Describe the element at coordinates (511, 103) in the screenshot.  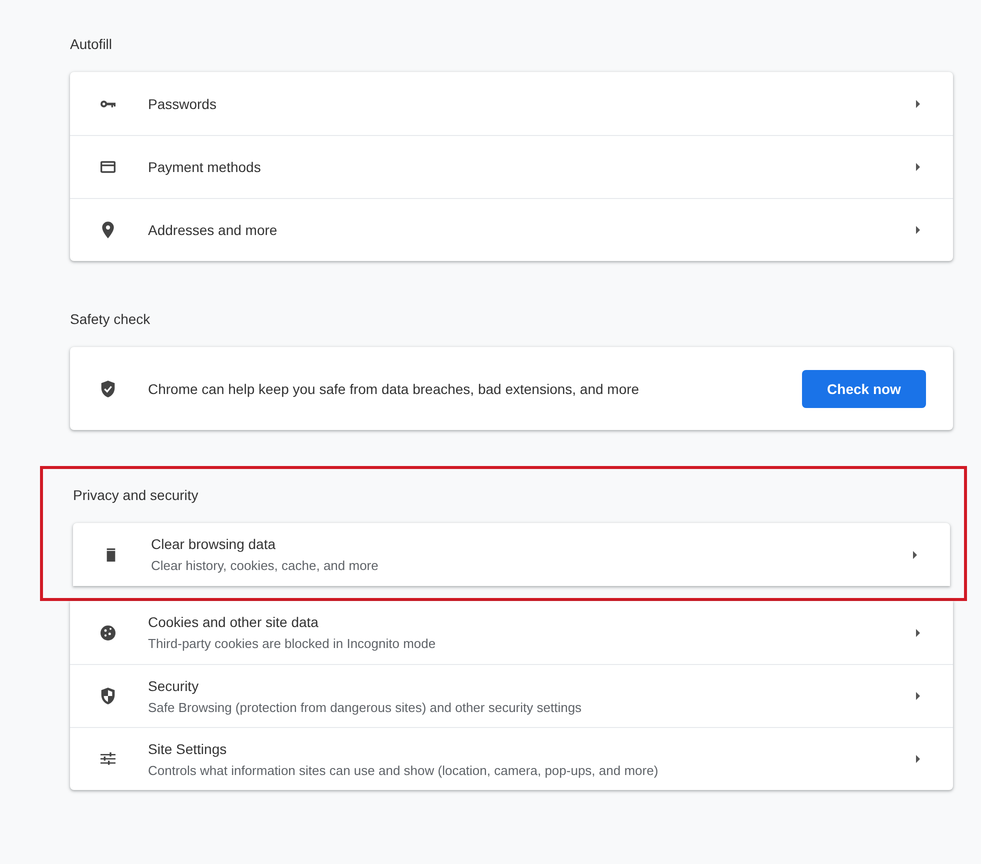
I see `settings-row: Passwords` at that location.